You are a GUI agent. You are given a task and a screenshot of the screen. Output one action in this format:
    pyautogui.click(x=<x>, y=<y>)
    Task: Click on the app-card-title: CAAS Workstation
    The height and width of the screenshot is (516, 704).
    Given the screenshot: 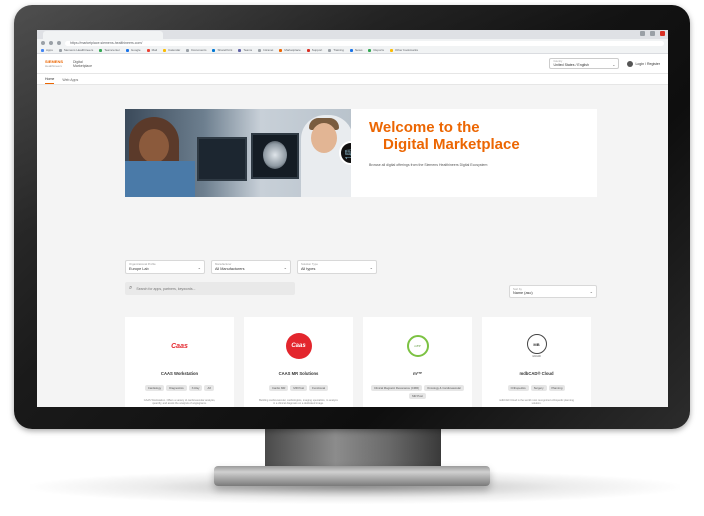 What is the action you would take?
    pyautogui.click(x=179, y=373)
    